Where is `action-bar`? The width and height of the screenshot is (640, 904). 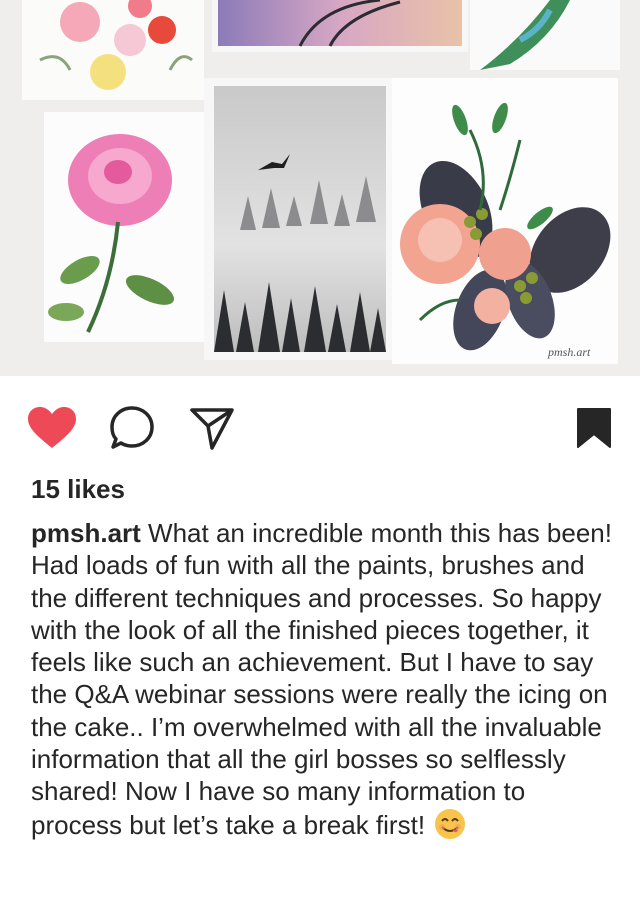
action-bar is located at coordinates (320, 424).